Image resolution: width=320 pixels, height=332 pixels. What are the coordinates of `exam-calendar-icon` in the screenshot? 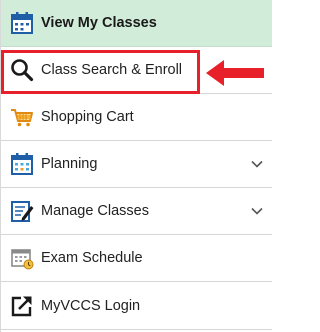 It's located at (22, 258).